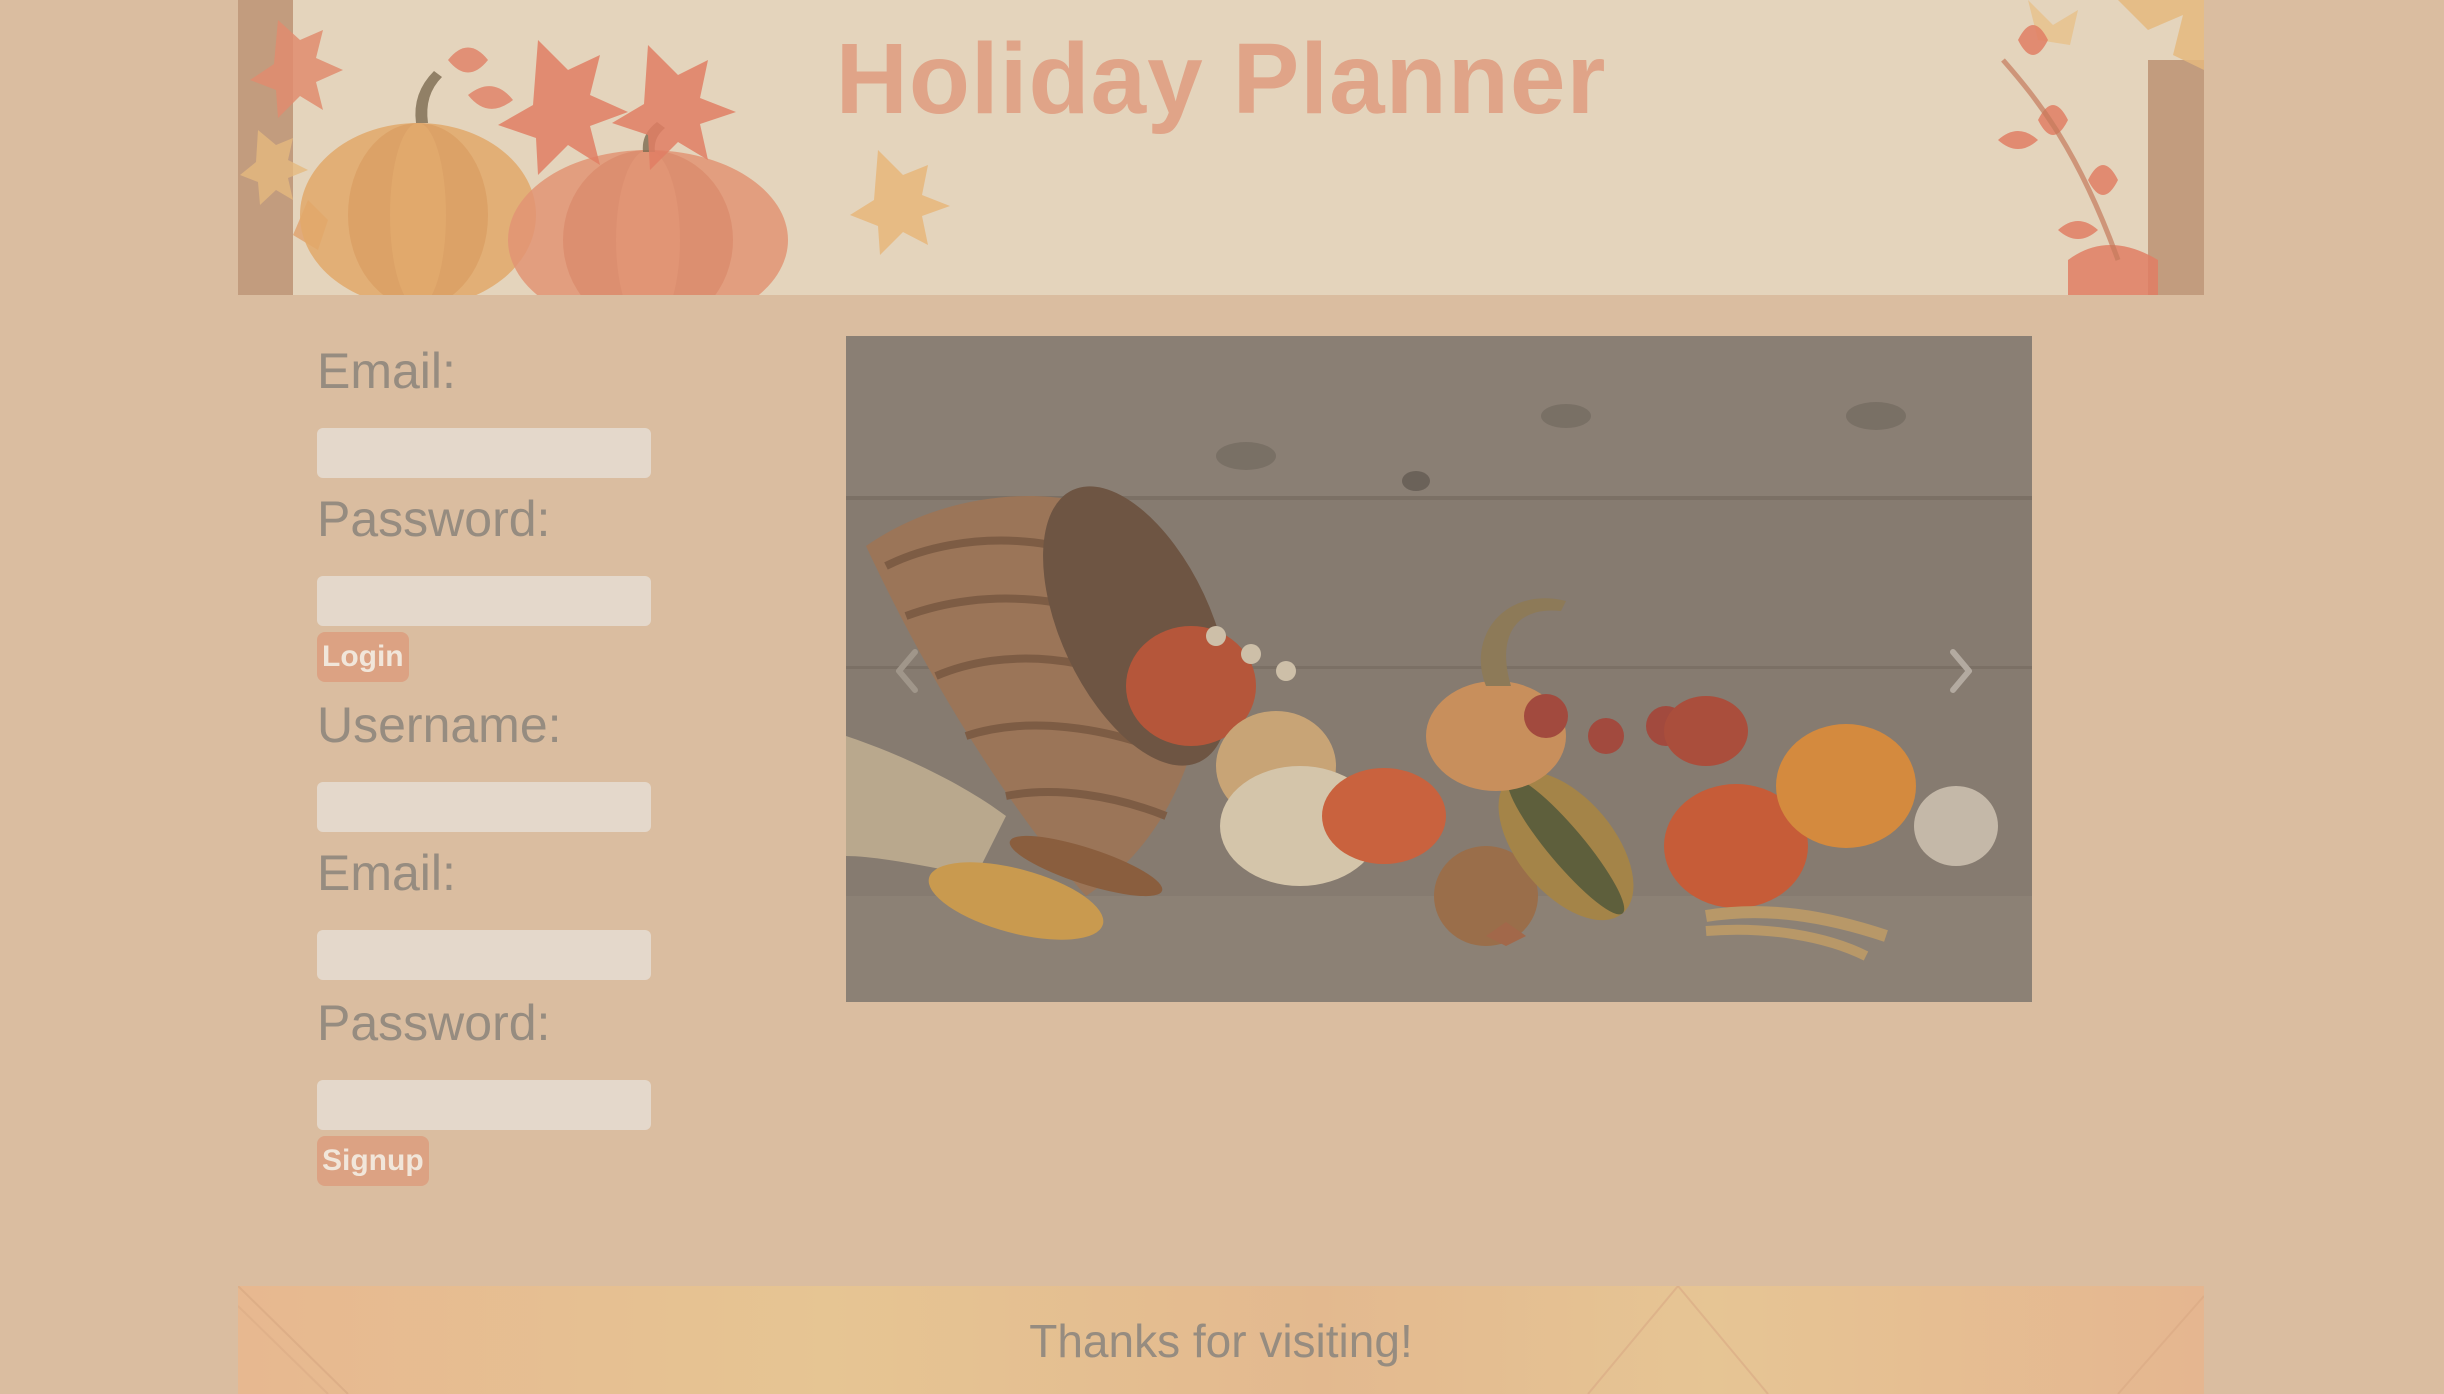 The width and height of the screenshot is (2444, 1394). What do you see at coordinates (434, 1023) in the screenshot?
I see `signup-password-label: Password:` at bounding box center [434, 1023].